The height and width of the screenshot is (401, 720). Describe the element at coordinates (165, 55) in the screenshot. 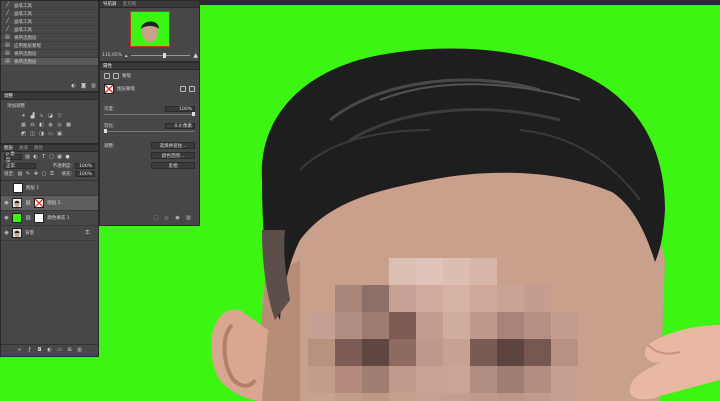

I see `zoom-slider-handle` at that location.